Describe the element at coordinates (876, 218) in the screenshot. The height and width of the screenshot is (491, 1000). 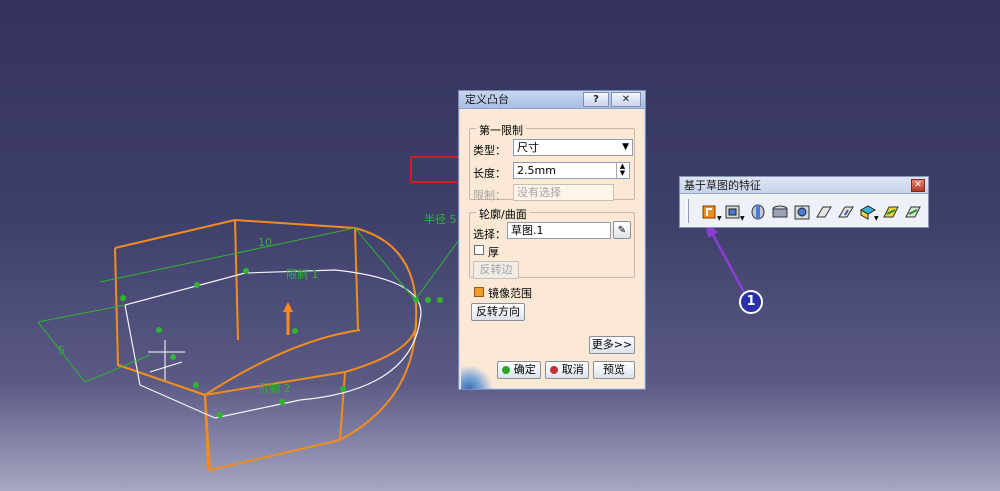
I see `combine-dropdown-icon: ▼` at that location.